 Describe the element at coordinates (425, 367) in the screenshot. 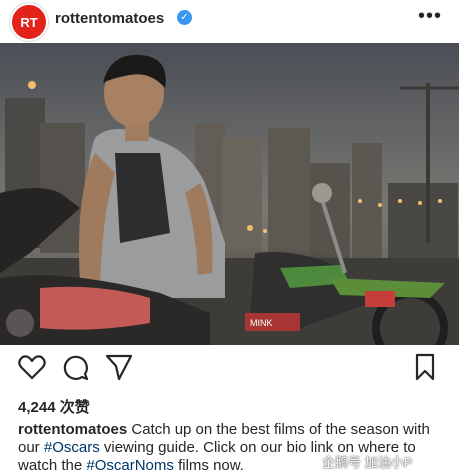

I see `bookmark-icon` at that location.